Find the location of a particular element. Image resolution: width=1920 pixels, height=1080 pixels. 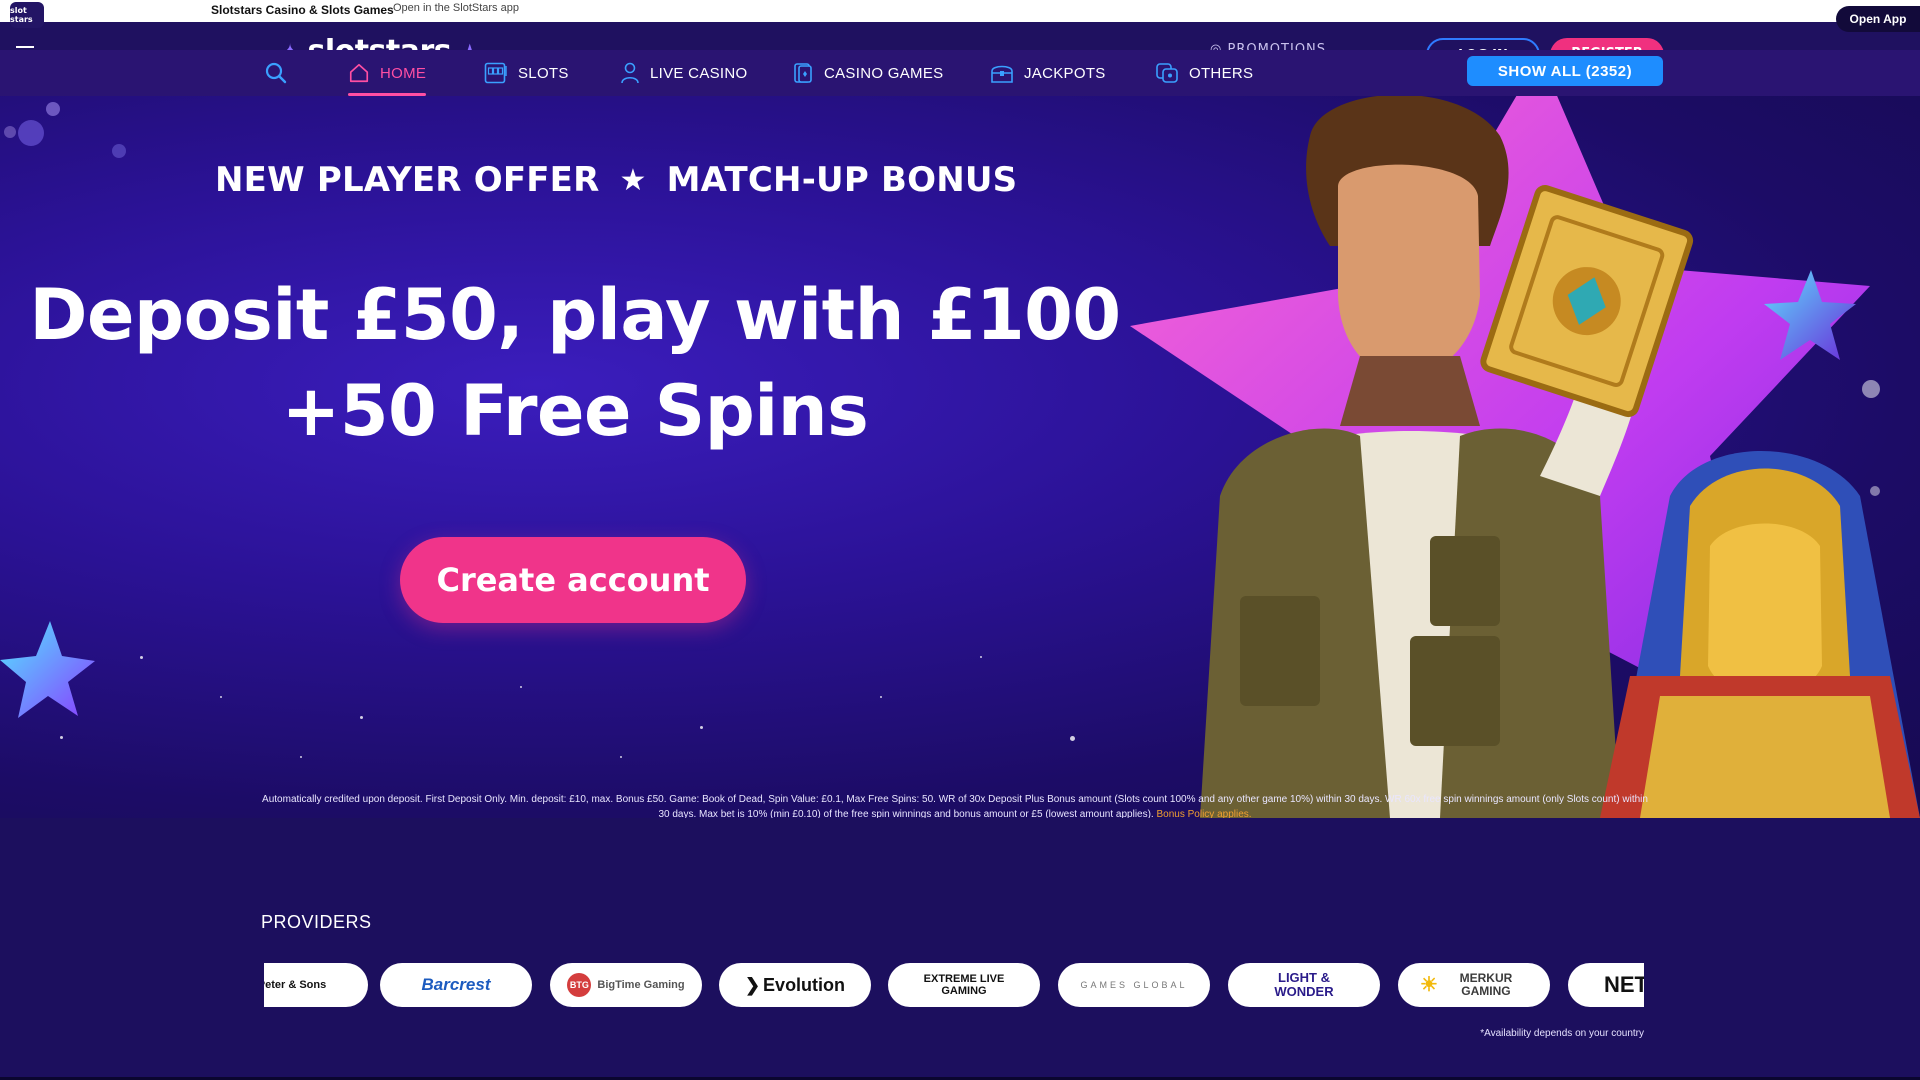

nav-label-others: OTHERS is located at coordinates (1221, 73).